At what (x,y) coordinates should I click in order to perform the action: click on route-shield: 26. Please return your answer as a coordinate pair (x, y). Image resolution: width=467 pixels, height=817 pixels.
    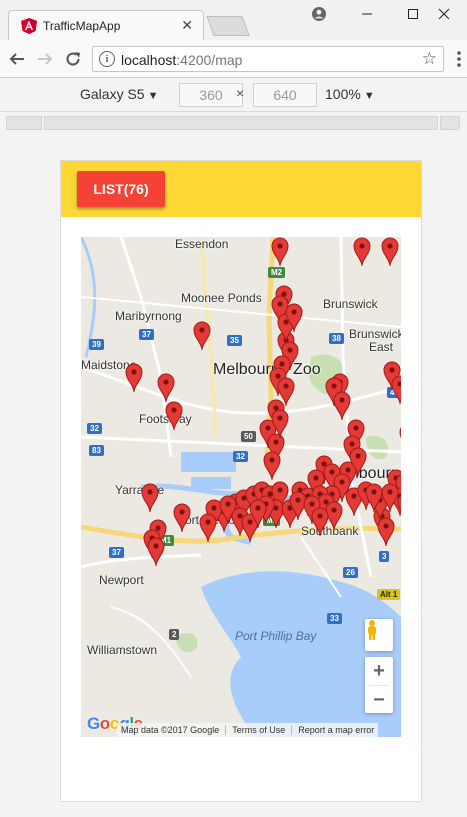
    Looking at the image, I should click on (350, 572).